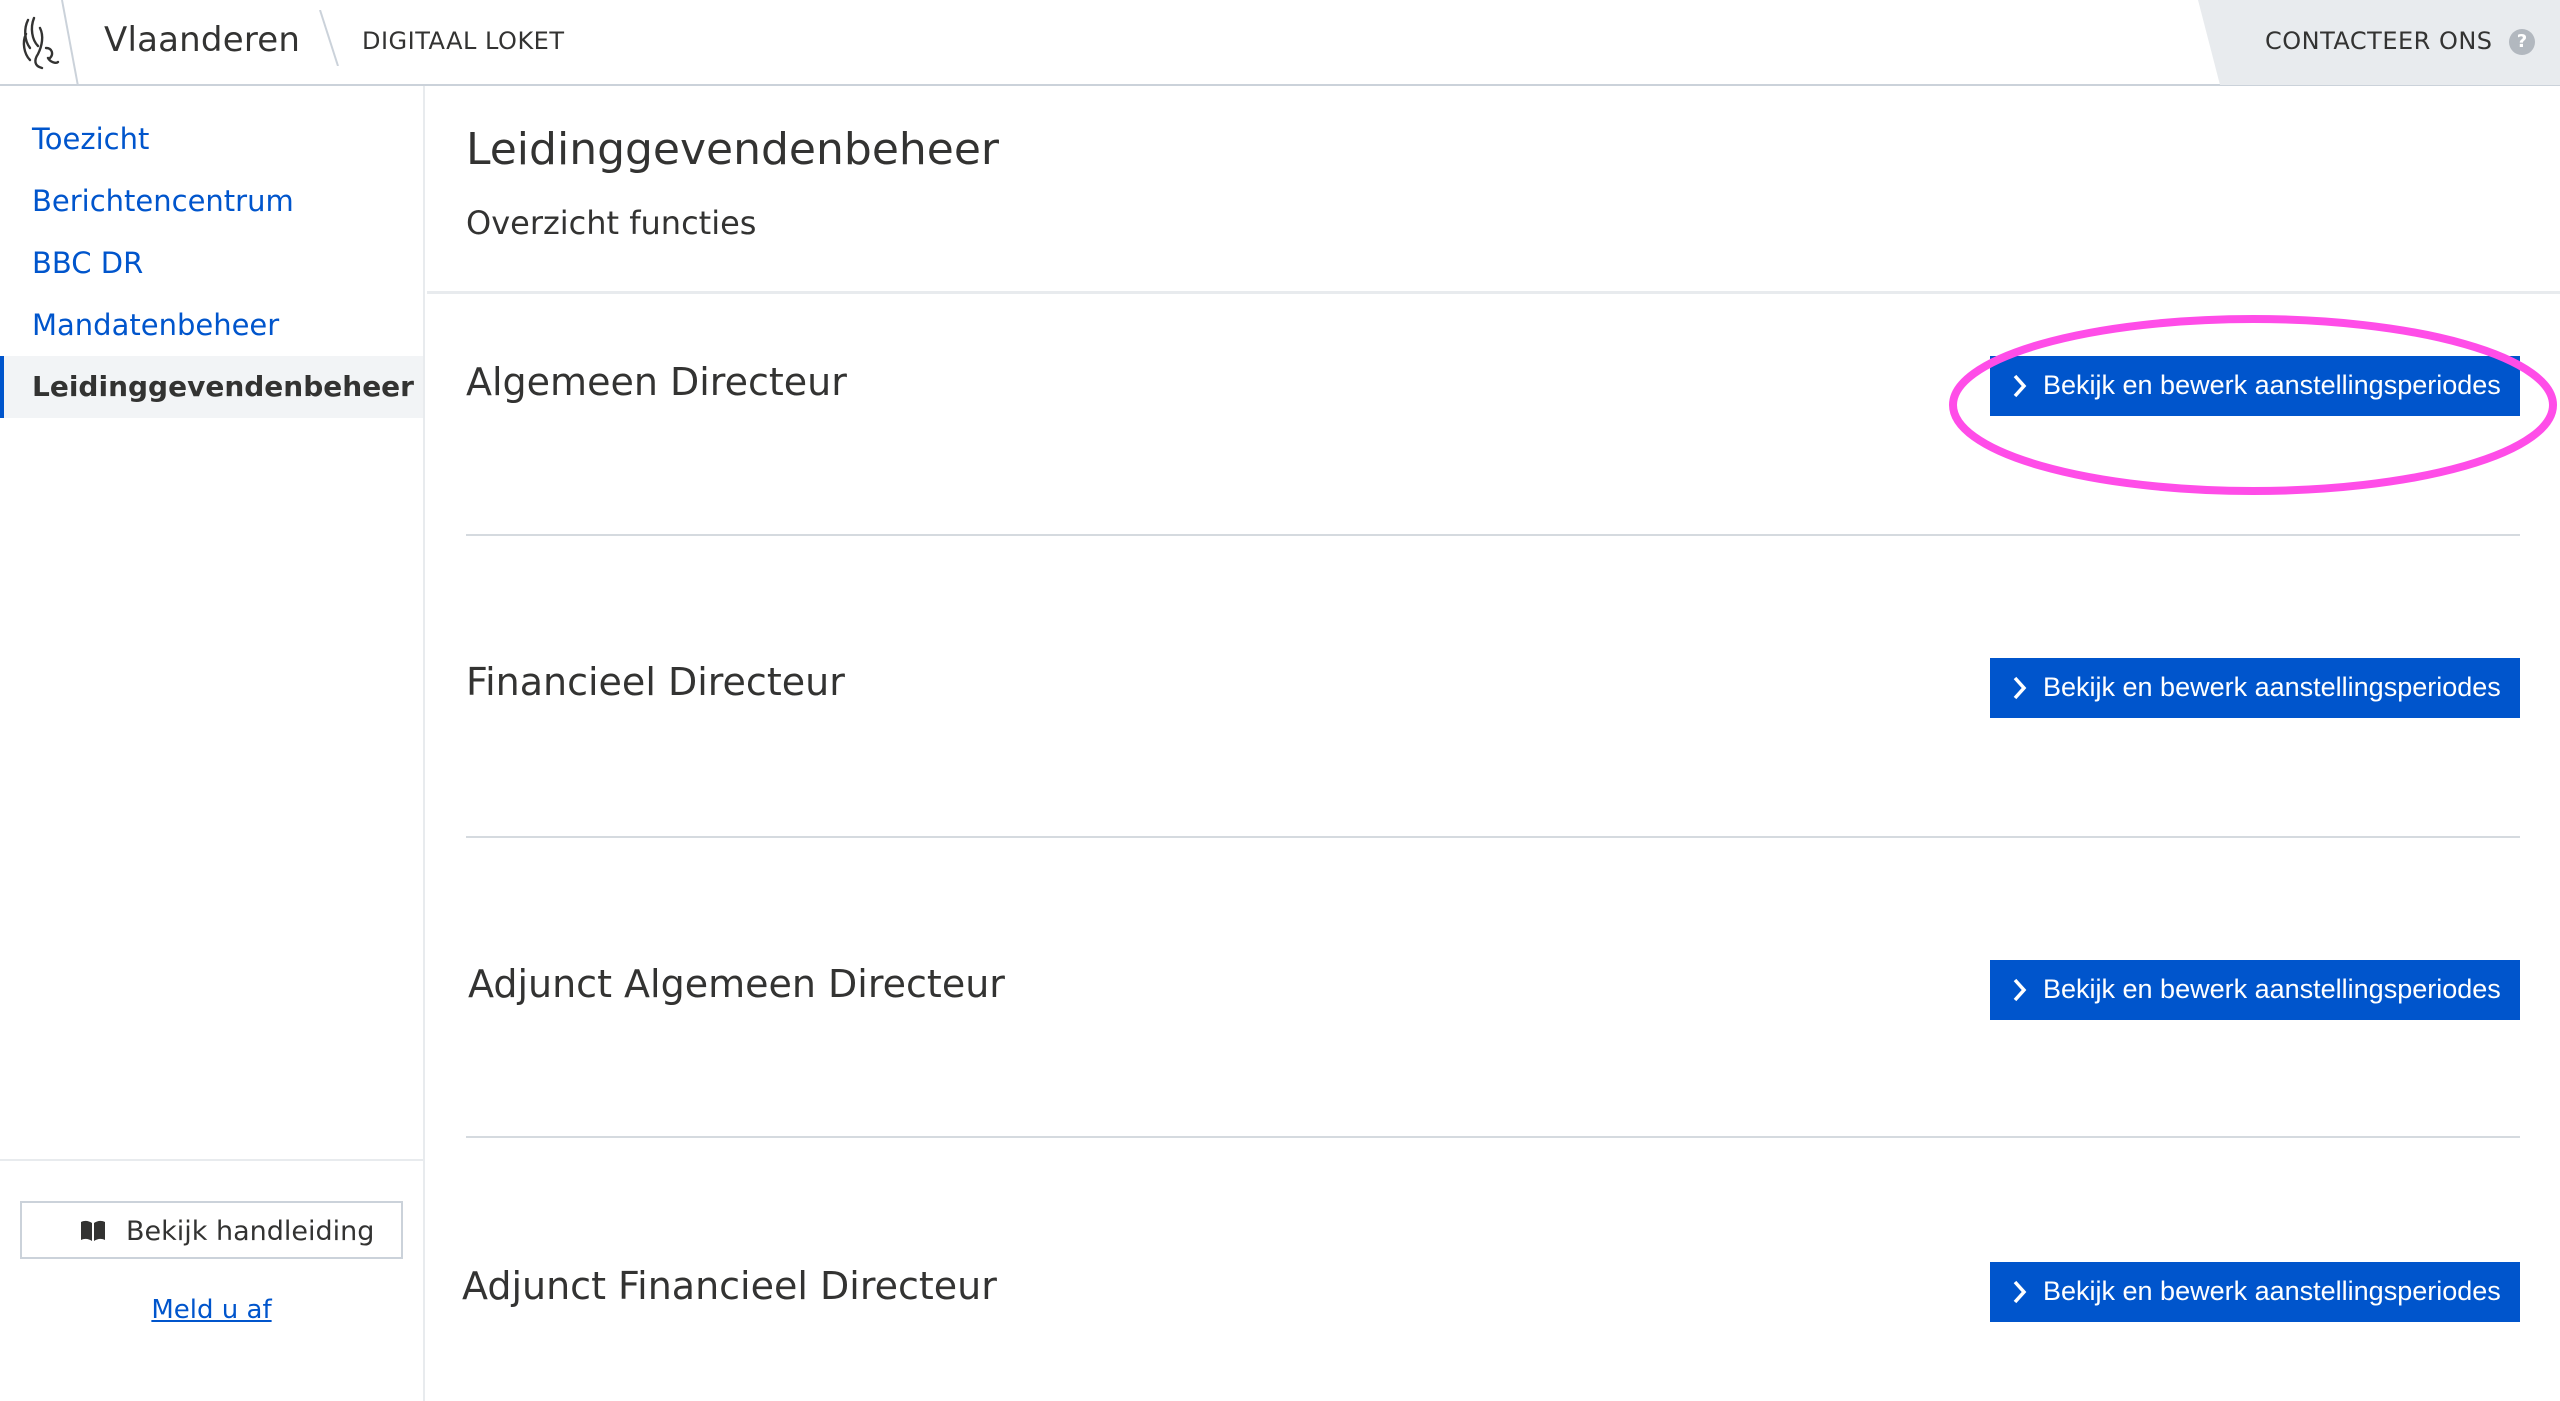  I want to click on sidebar-item-bbc-dr: BBC DR, so click(211, 263).